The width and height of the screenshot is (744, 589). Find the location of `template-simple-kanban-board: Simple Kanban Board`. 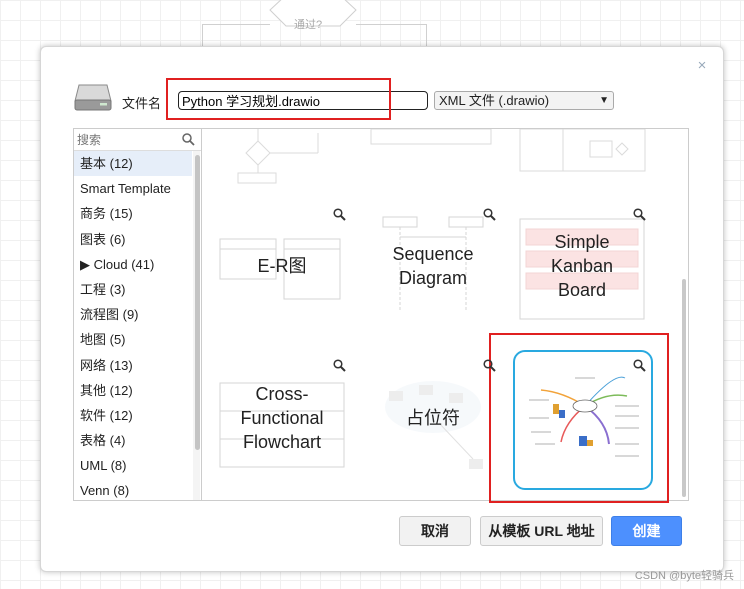

template-simple-kanban-board: Simple Kanban Board is located at coordinates (582, 266).